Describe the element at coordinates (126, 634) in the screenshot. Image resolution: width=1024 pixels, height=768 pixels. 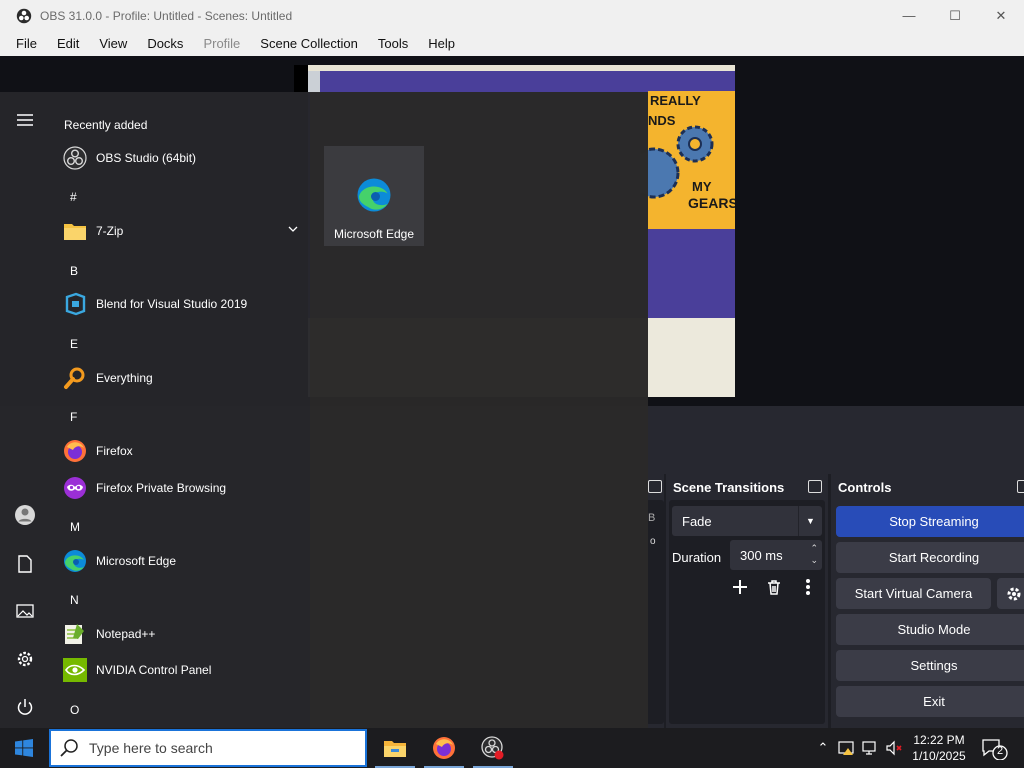
I see `app-label: Notepad++` at that location.